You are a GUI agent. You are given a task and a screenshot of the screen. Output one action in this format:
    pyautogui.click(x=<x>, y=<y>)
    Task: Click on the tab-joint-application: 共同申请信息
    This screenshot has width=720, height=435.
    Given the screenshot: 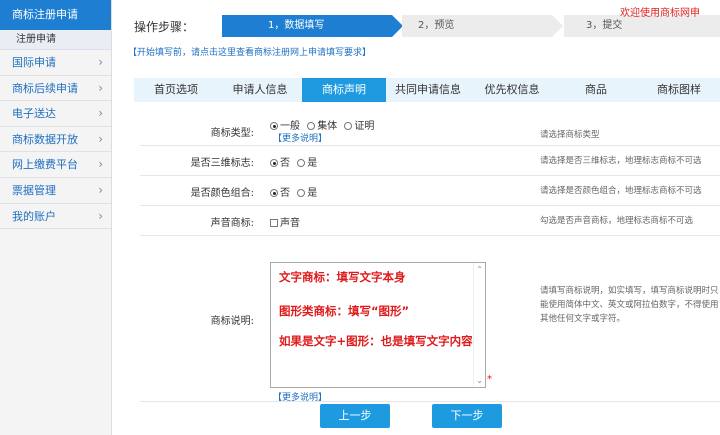 What is the action you would take?
    pyautogui.click(x=428, y=90)
    